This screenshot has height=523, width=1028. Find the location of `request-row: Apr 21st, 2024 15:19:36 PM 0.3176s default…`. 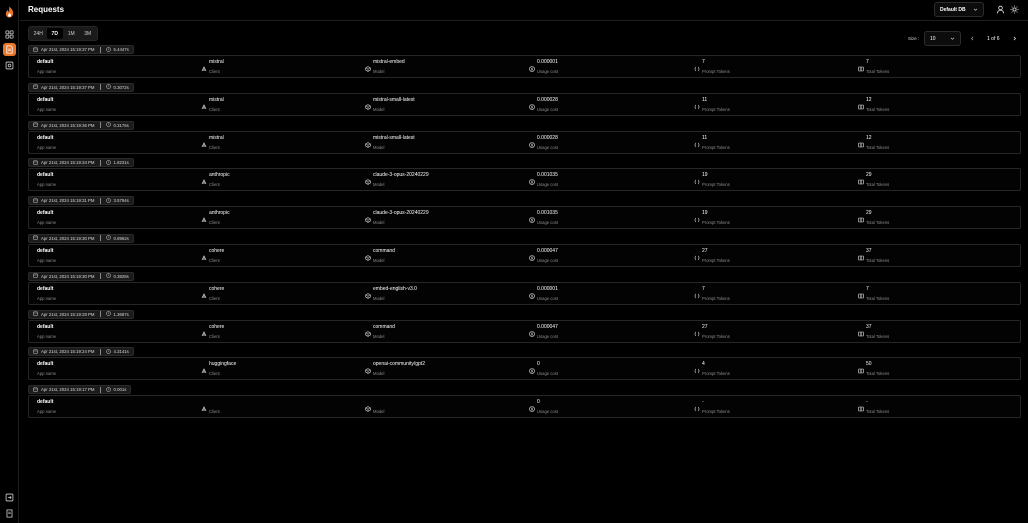

request-row: Apr 21st, 2024 15:19:36 PM 0.3176s default… is located at coordinates (524, 139).